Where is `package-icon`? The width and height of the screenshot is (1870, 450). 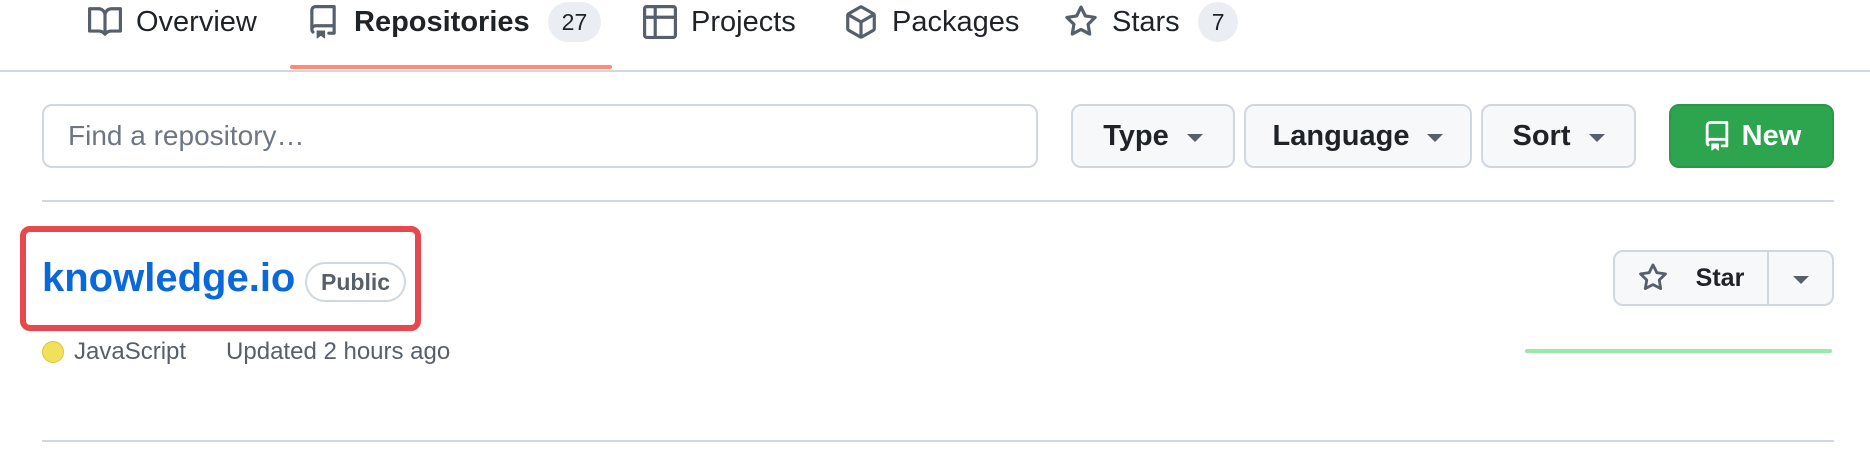 package-icon is located at coordinates (861, 22).